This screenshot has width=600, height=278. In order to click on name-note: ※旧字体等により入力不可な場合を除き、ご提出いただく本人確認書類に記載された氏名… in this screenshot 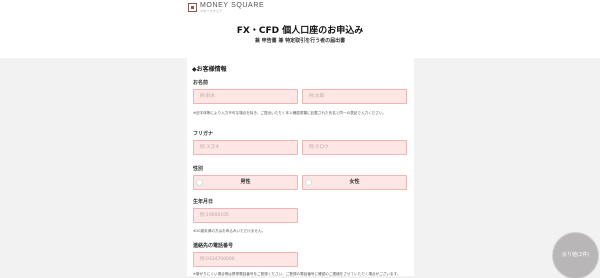, I will do `click(290, 113)`.